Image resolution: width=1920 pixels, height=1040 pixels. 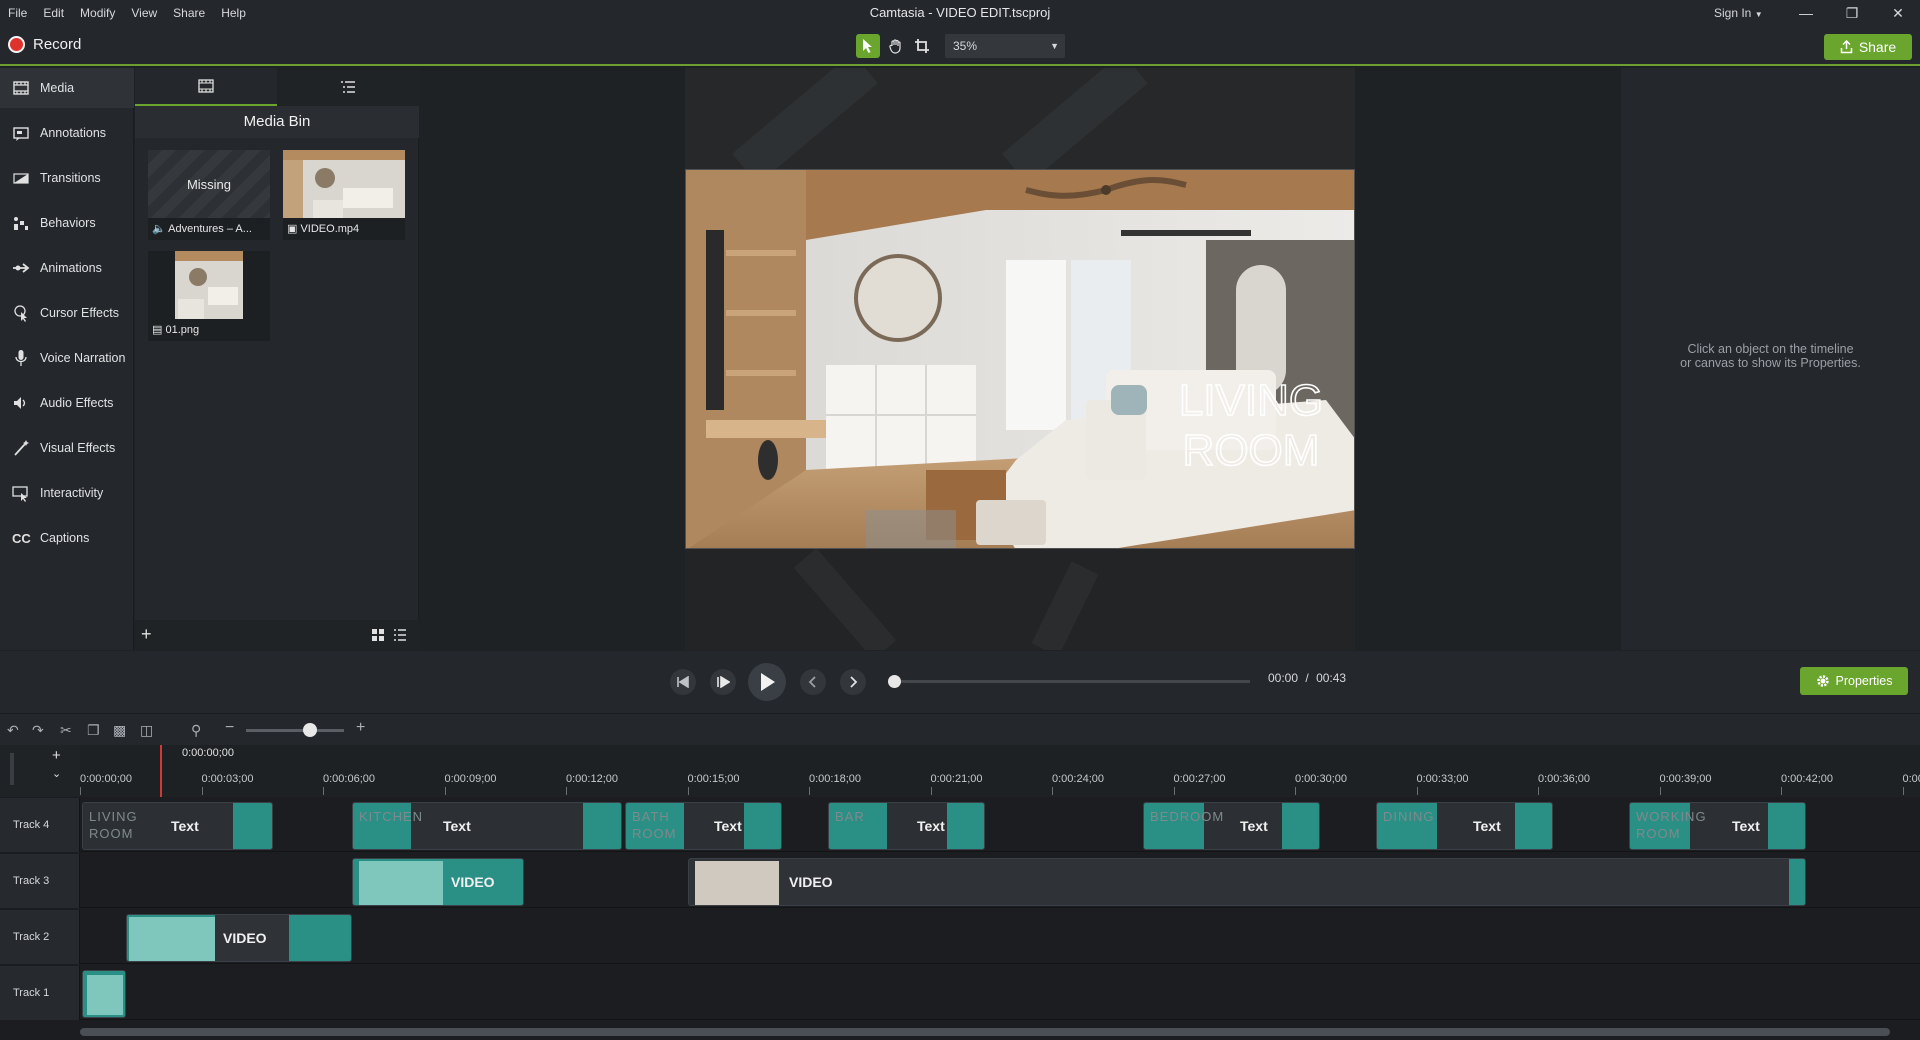 I want to click on tab-library, so click(x=348, y=87).